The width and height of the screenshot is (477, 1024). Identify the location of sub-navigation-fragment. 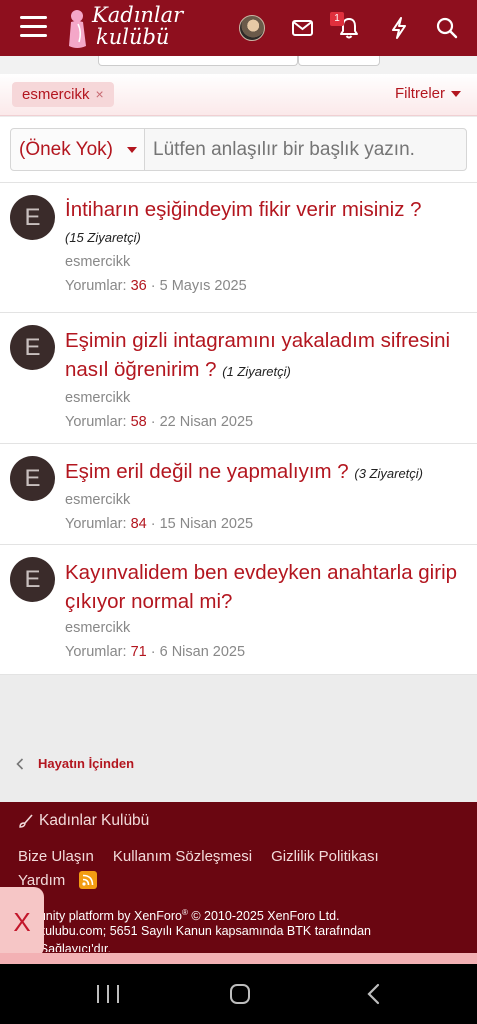
(238, 65).